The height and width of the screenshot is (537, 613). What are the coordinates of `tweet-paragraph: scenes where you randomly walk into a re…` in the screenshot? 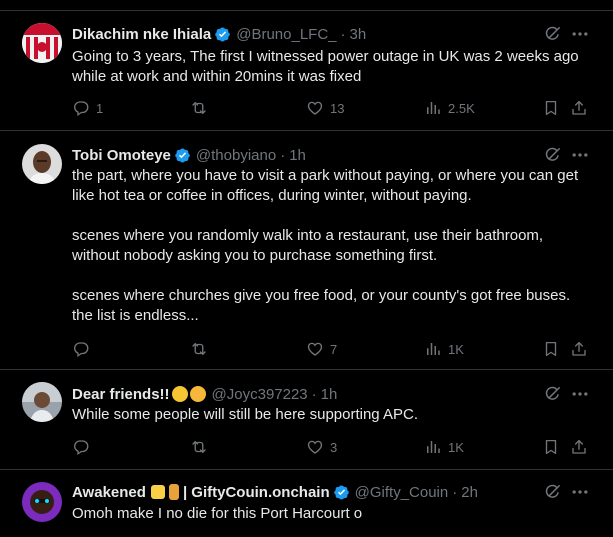 It's located at (308, 245).